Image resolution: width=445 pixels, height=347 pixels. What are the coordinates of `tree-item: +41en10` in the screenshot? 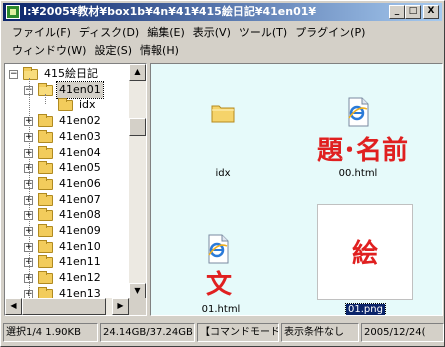 It's located at (67, 247).